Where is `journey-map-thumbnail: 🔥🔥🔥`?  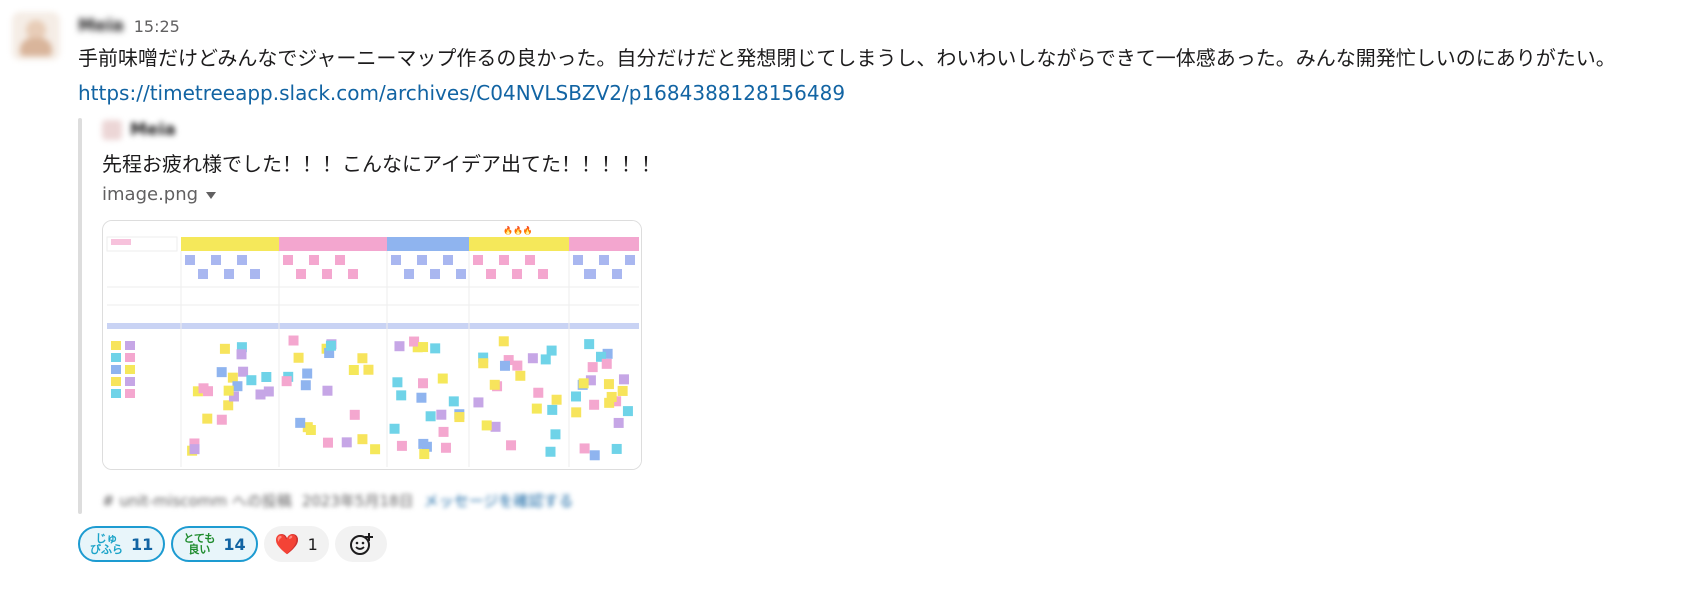 journey-map-thumbnail: 🔥🔥🔥 is located at coordinates (372, 345).